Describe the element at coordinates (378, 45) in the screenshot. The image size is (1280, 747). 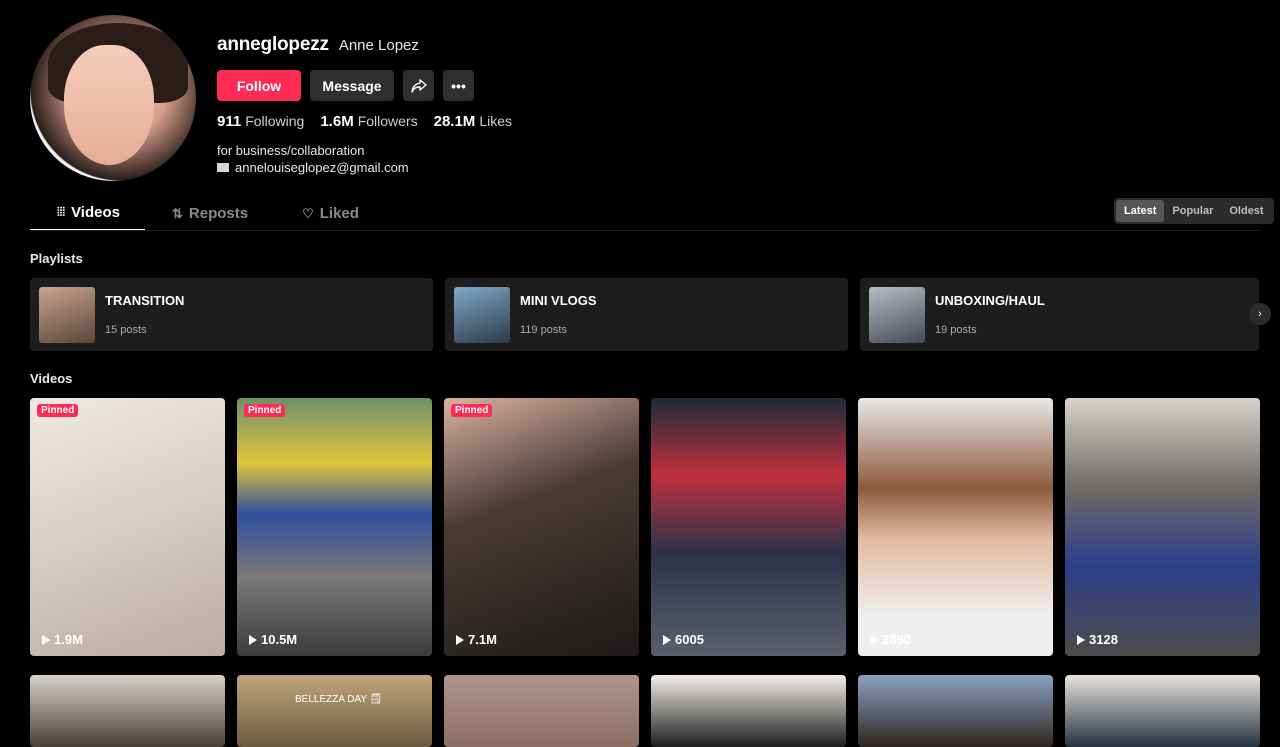
I see `display-name: Anne Lopez` at that location.